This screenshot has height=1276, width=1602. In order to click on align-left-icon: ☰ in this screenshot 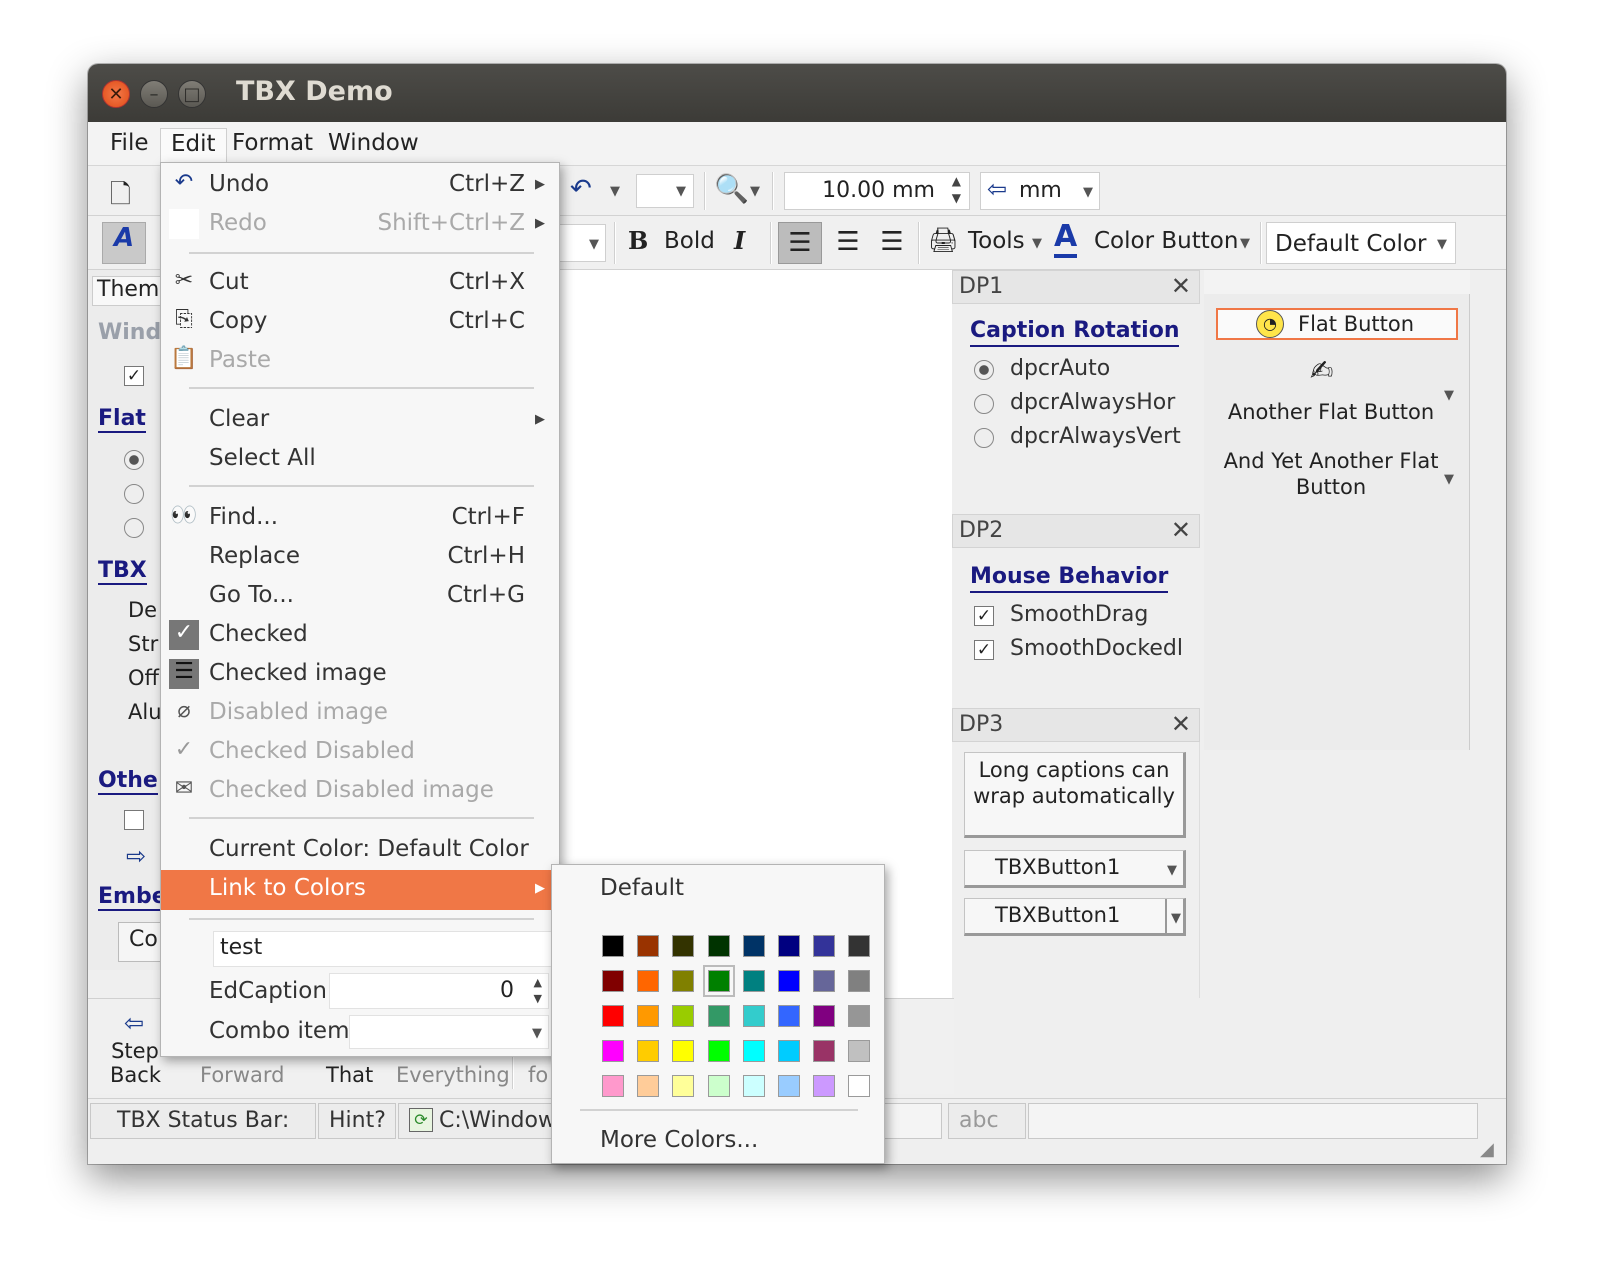, I will do `click(800, 243)`.